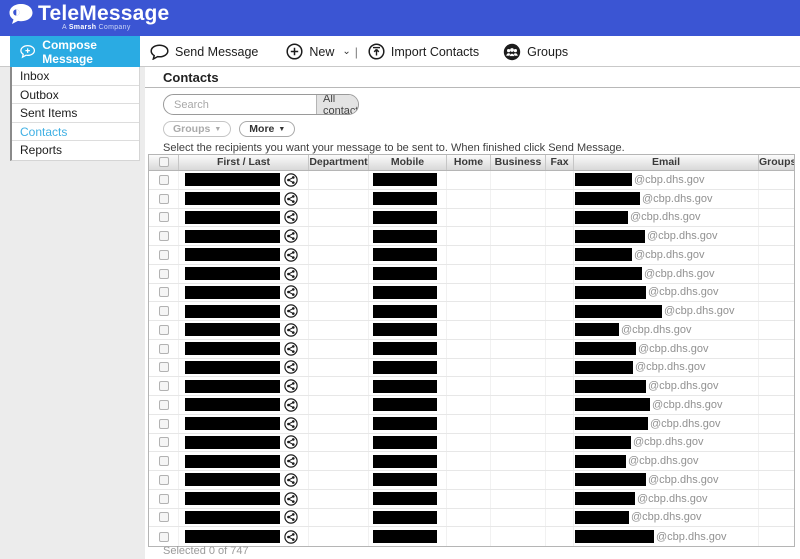 The image size is (800, 559). Describe the element at coordinates (267, 129) in the screenshot. I see `more-button: More ▼` at that location.